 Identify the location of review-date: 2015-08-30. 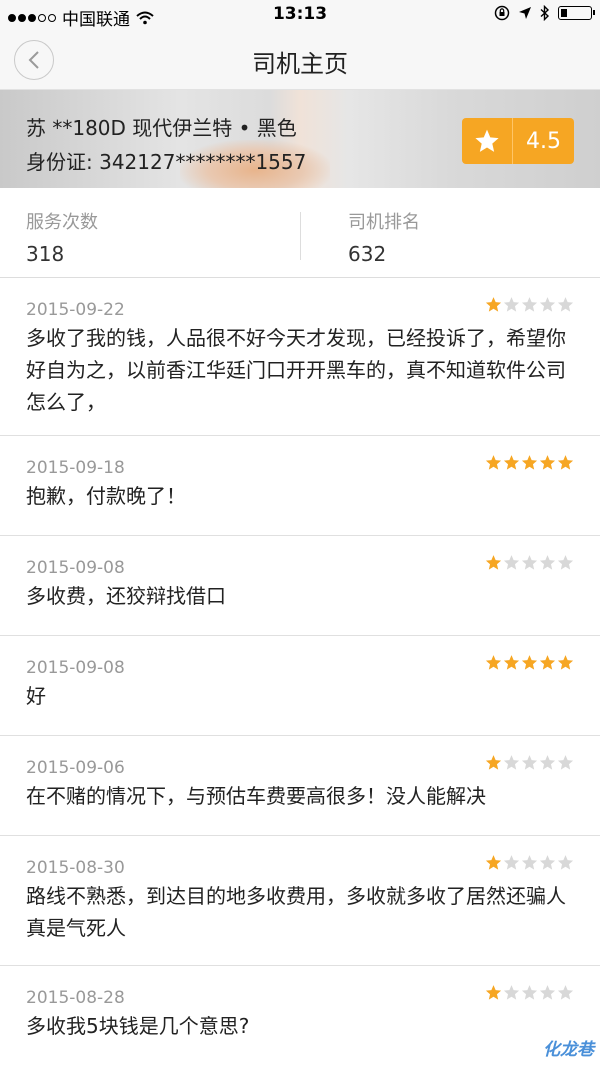
(75, 868).